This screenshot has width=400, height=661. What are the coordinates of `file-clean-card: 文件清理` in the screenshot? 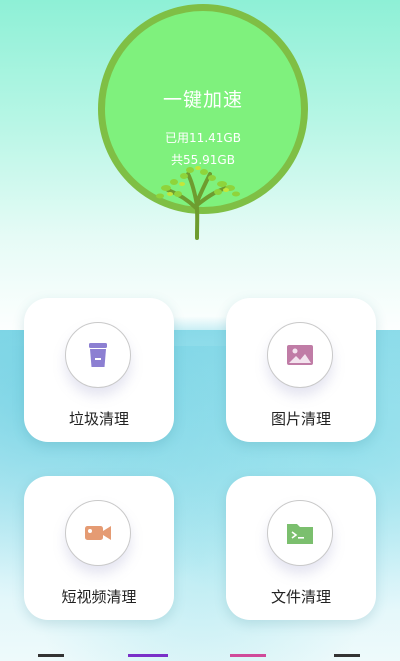 It's located at (301, 548).